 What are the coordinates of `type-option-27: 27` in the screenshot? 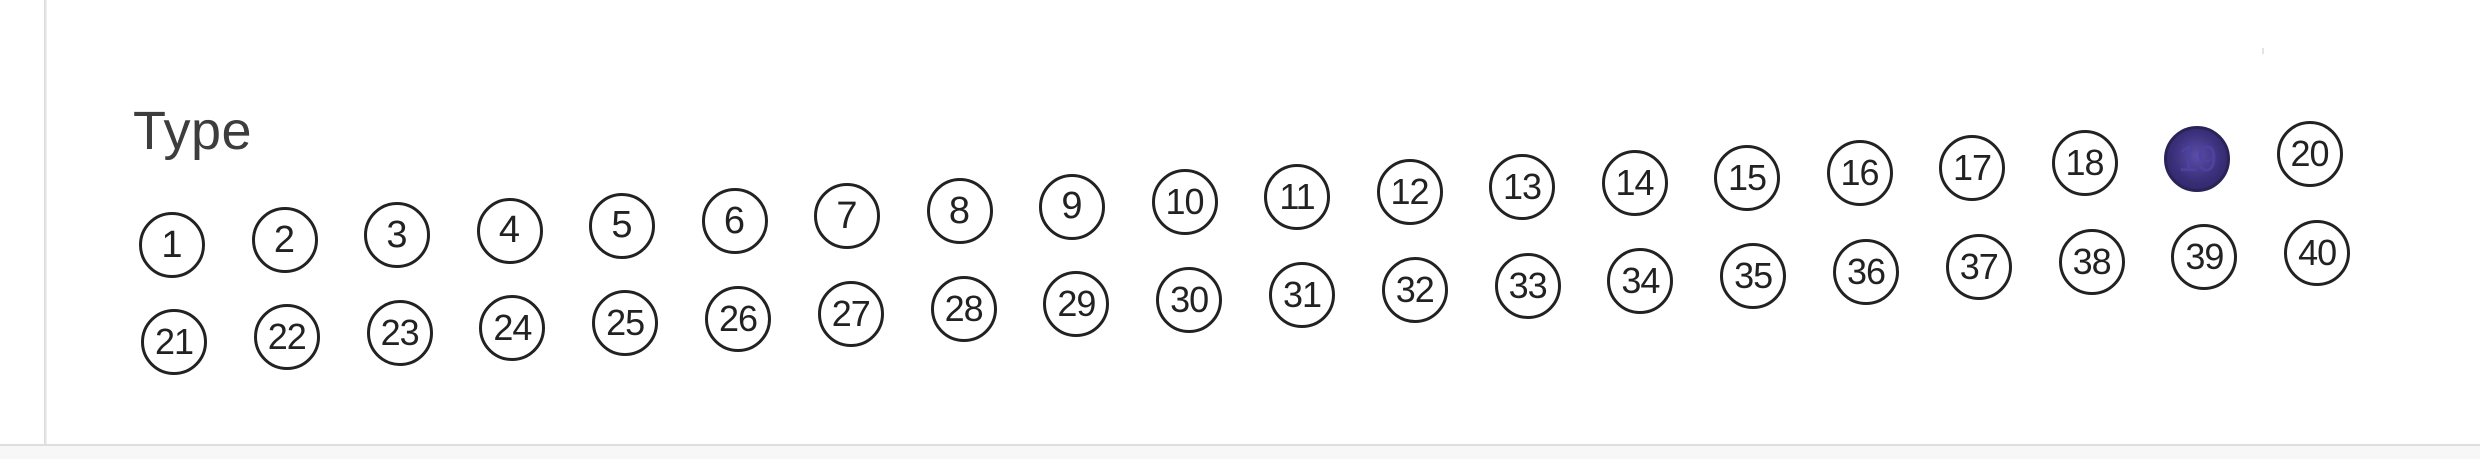 It's located at (850, 313).